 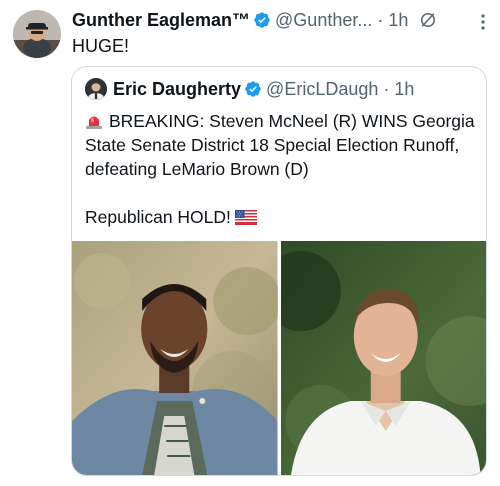 I want to click on no-view-icon, so click(x=428, y=20).